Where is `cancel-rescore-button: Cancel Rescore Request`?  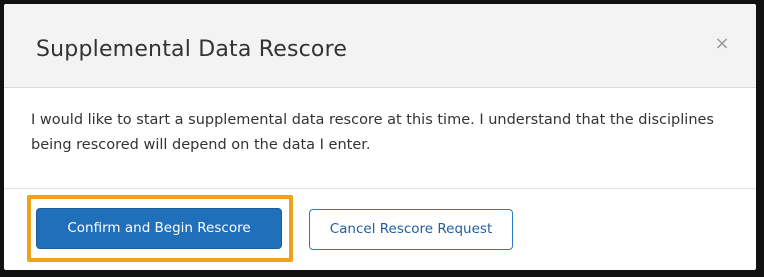 cancel-rescore-button: Cancel Rescore Request is located at coordinates (411, 229).